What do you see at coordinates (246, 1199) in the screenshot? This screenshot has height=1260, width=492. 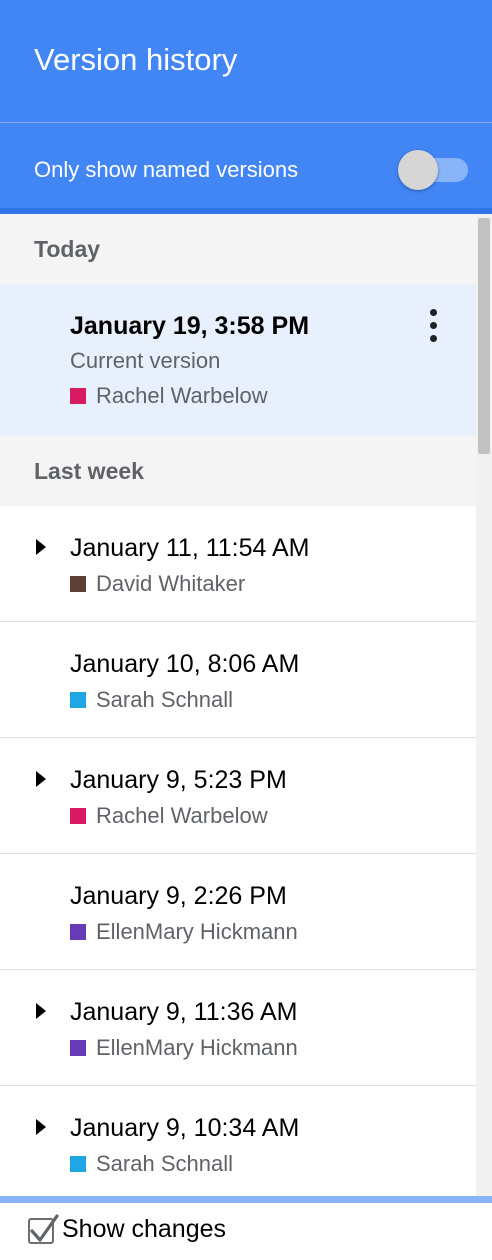 I see `footer-divider` at bounding box center [246, 1199].